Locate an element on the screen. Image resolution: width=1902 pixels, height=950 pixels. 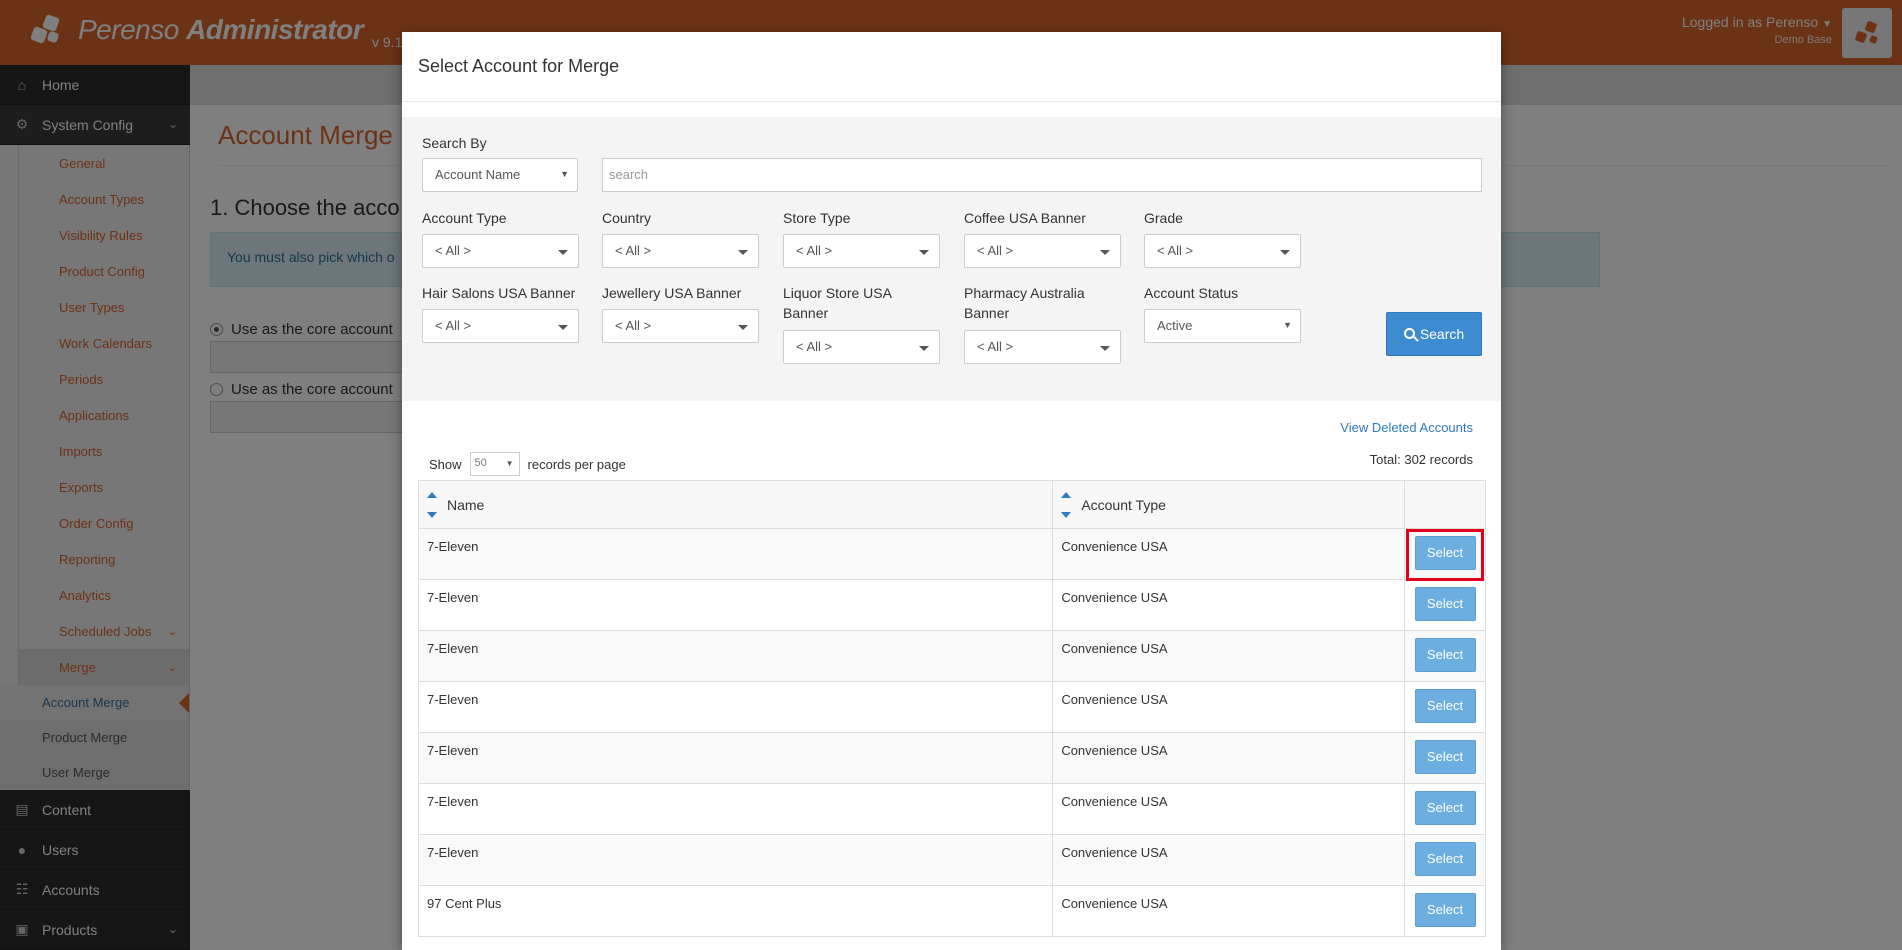
show-label: Show is located at coordinates (445, 464).